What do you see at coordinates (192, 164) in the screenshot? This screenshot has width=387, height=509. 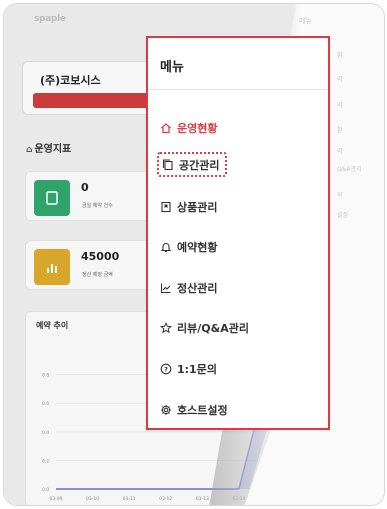 I see `menu-item-space-management: 공간관리` at bounding box center [192, 164].